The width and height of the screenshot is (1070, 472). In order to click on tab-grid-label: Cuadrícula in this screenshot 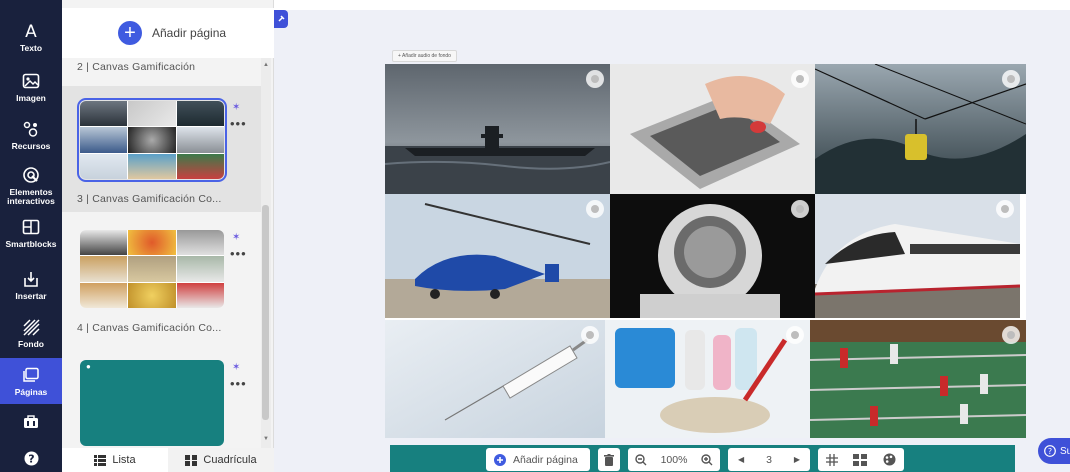, I will do `click(230, 460)`.